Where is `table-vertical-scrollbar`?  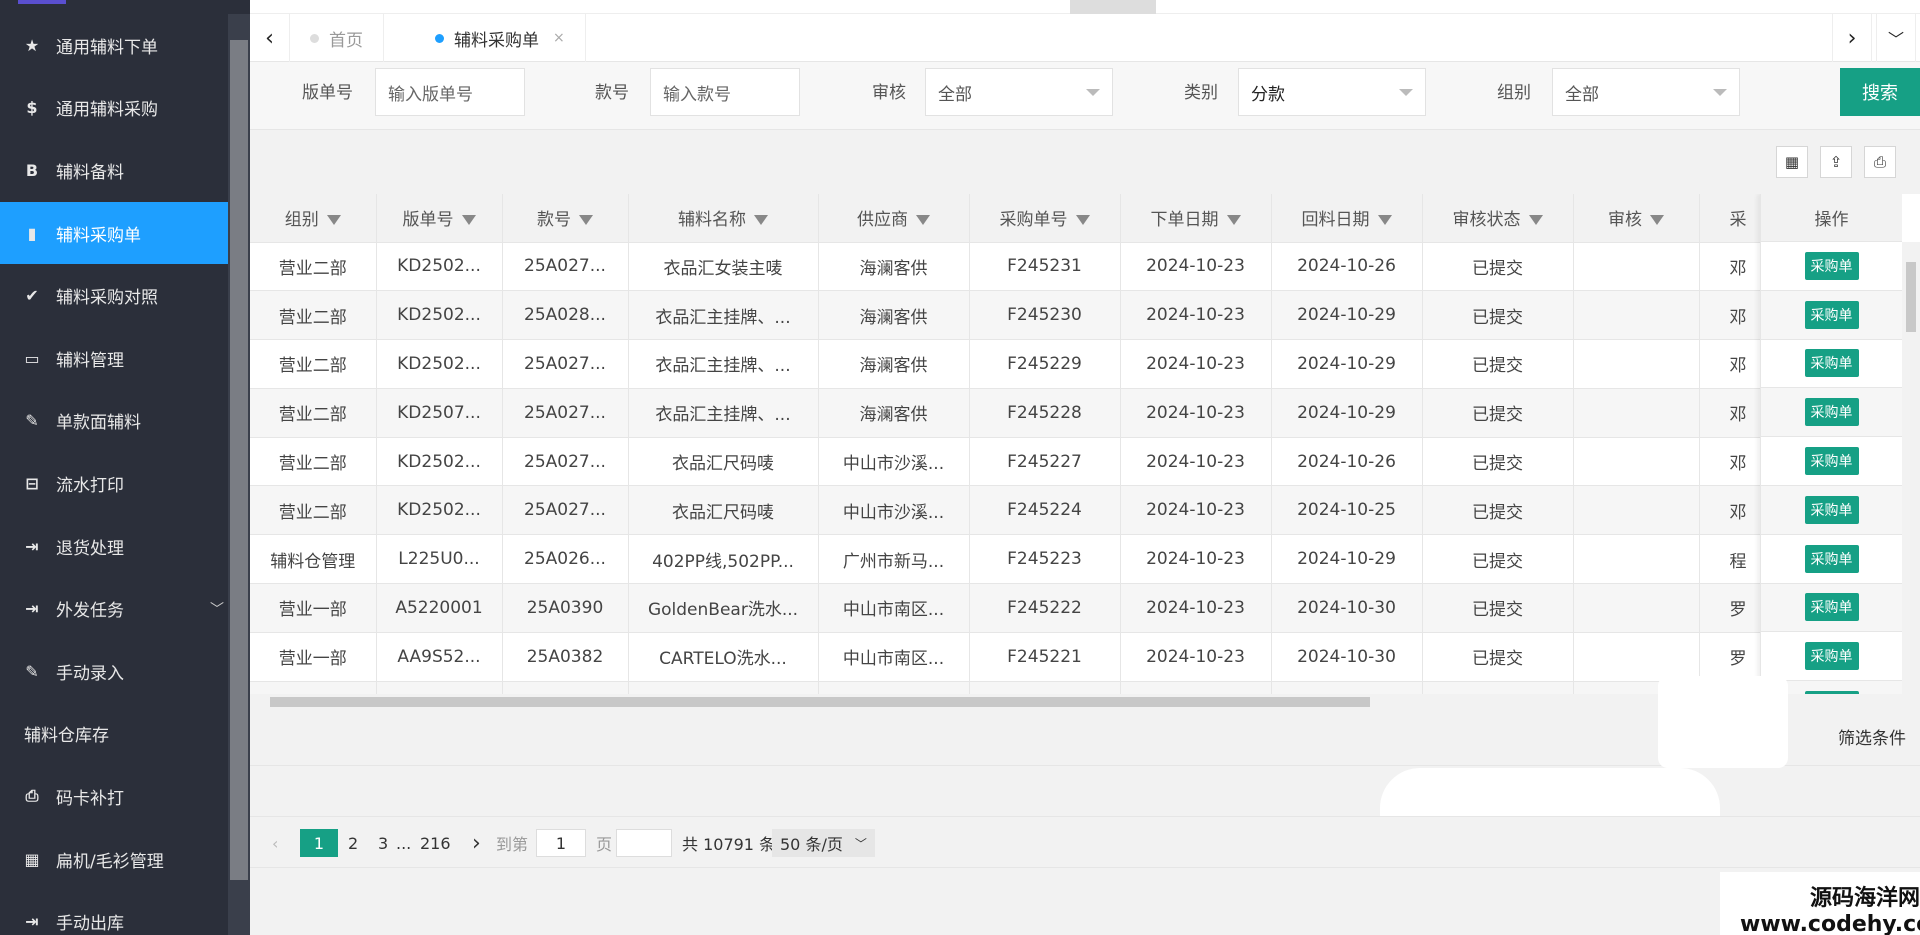 table-vertical-scrollbar is located at coordinates (1911, 468).